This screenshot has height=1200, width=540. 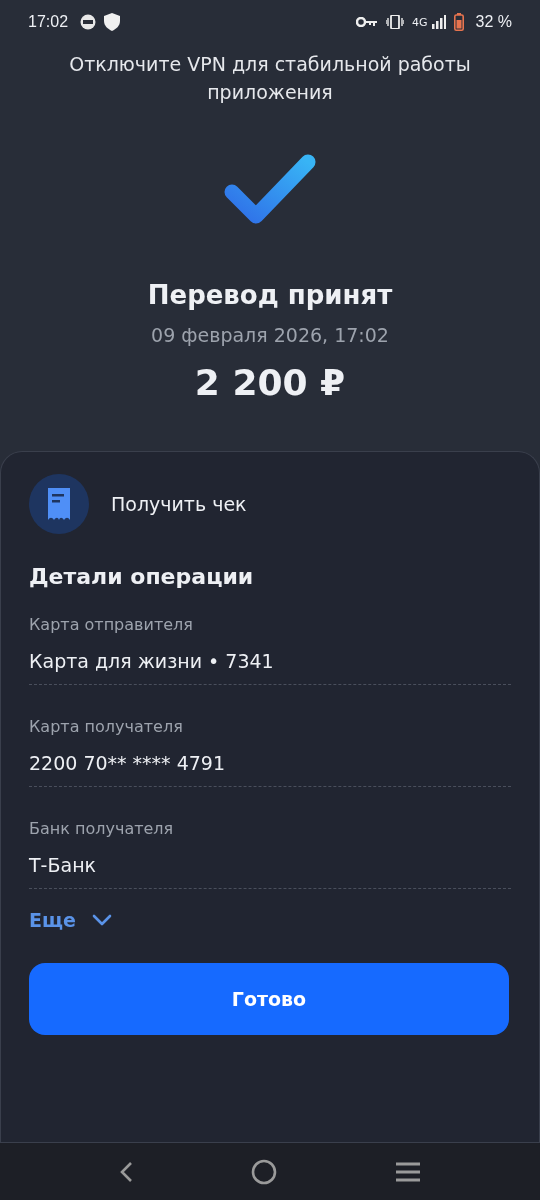 What do you see at coordinates (112, 22) in the screenshot?
I see `shield-icon` at bounding box center [112, 22].